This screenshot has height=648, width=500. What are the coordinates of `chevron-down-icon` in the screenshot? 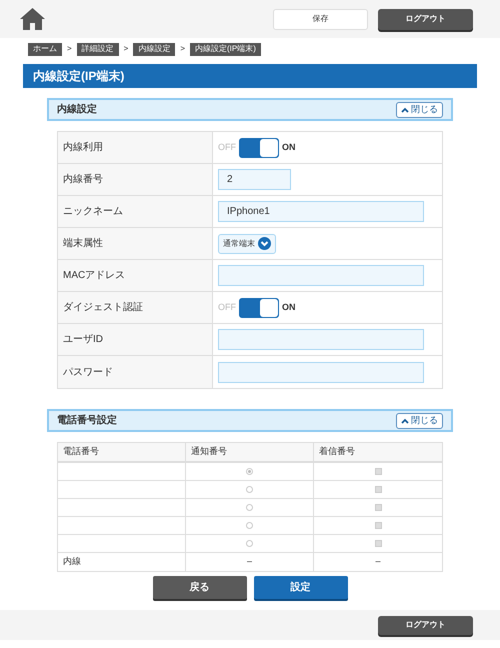 It's located at (264, 243).